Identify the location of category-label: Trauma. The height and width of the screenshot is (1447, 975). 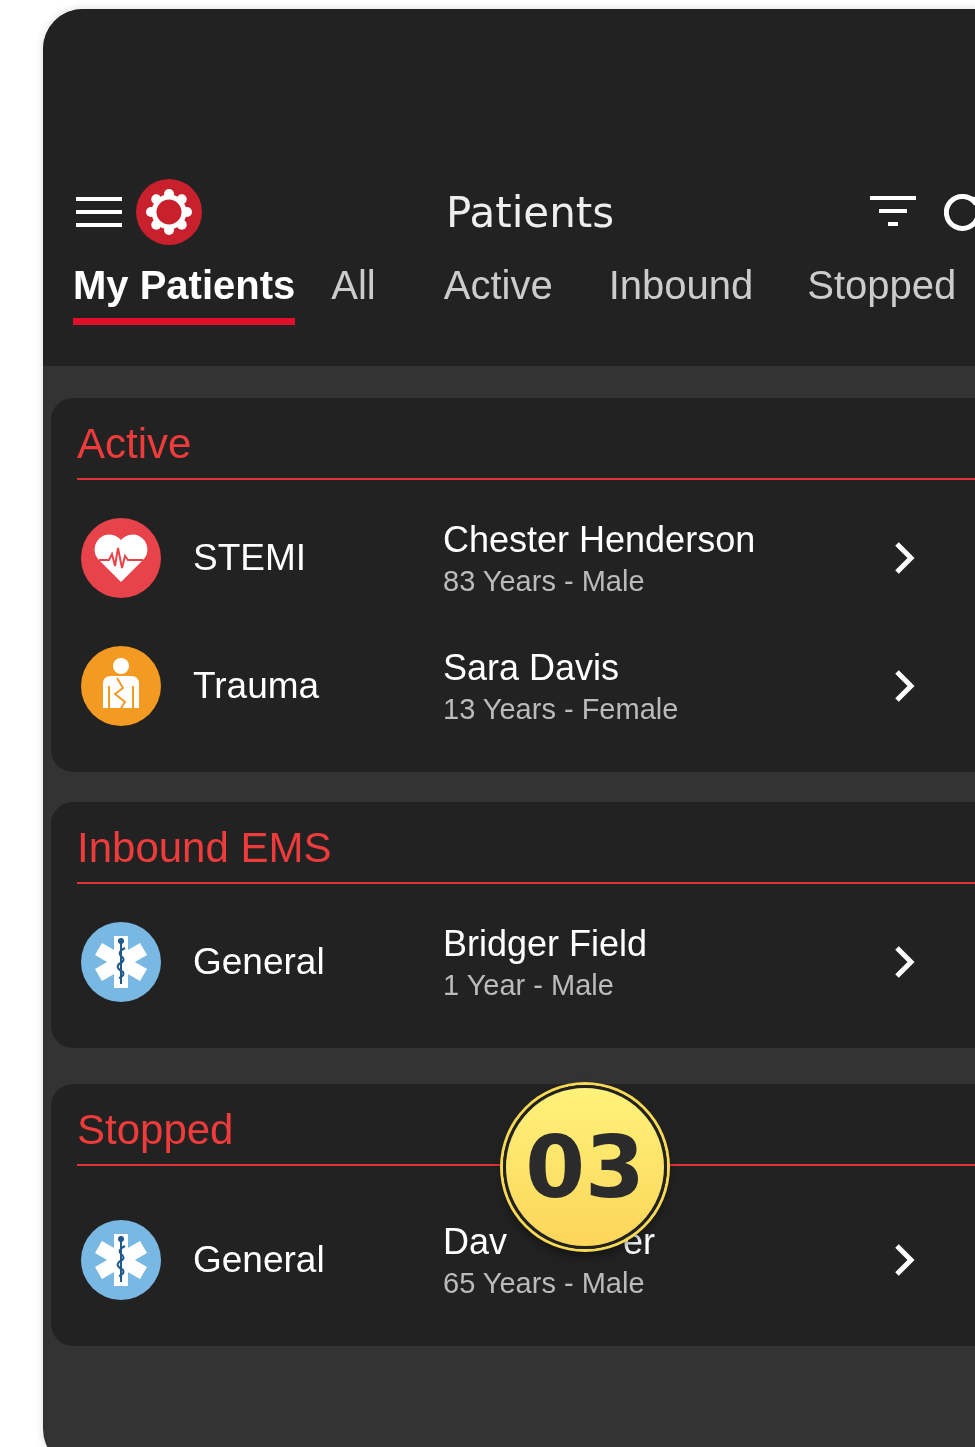
(256, 686).